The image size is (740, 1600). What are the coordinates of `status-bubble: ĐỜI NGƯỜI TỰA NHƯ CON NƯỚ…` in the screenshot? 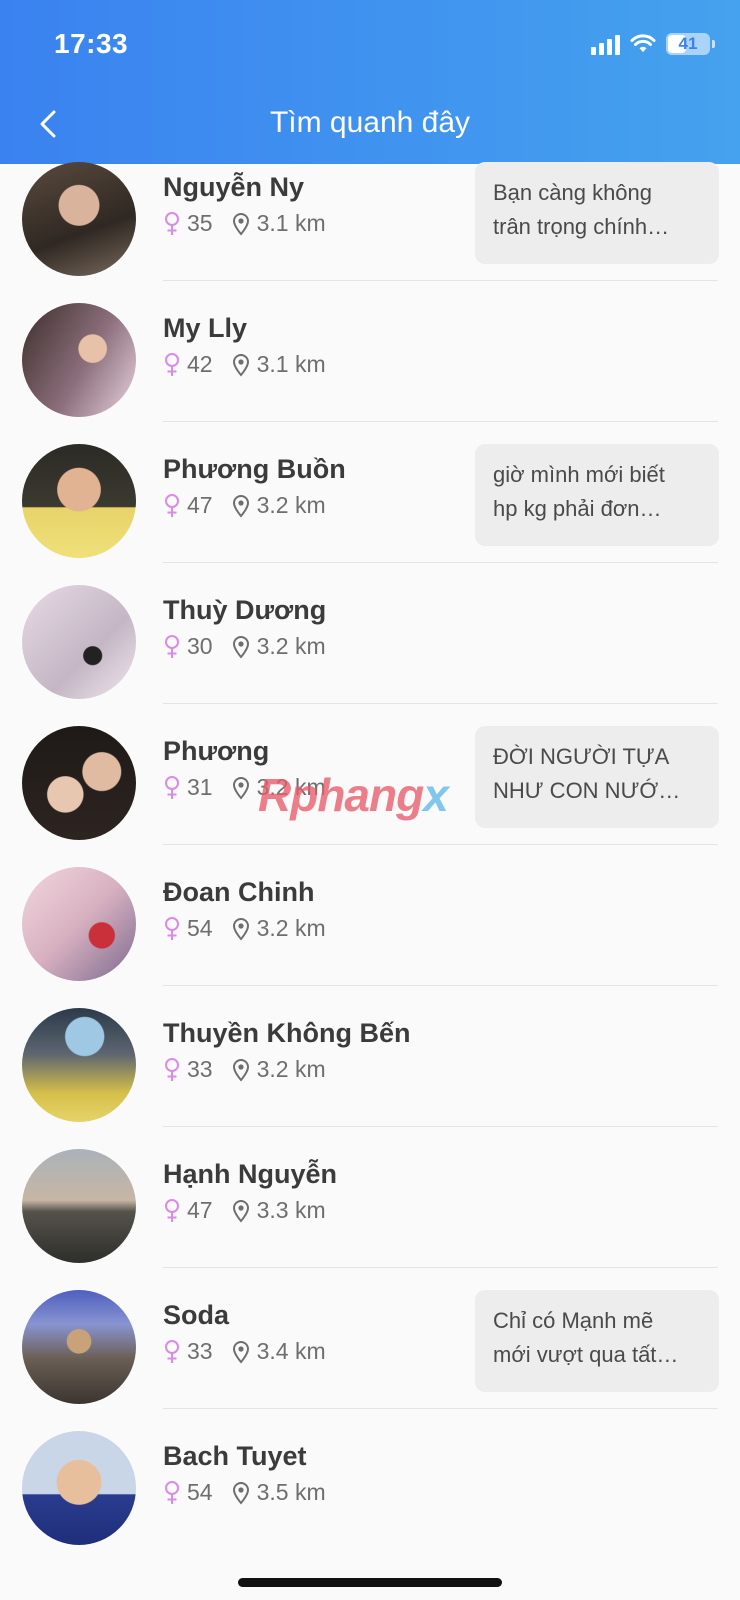 It's located at (597, 777).